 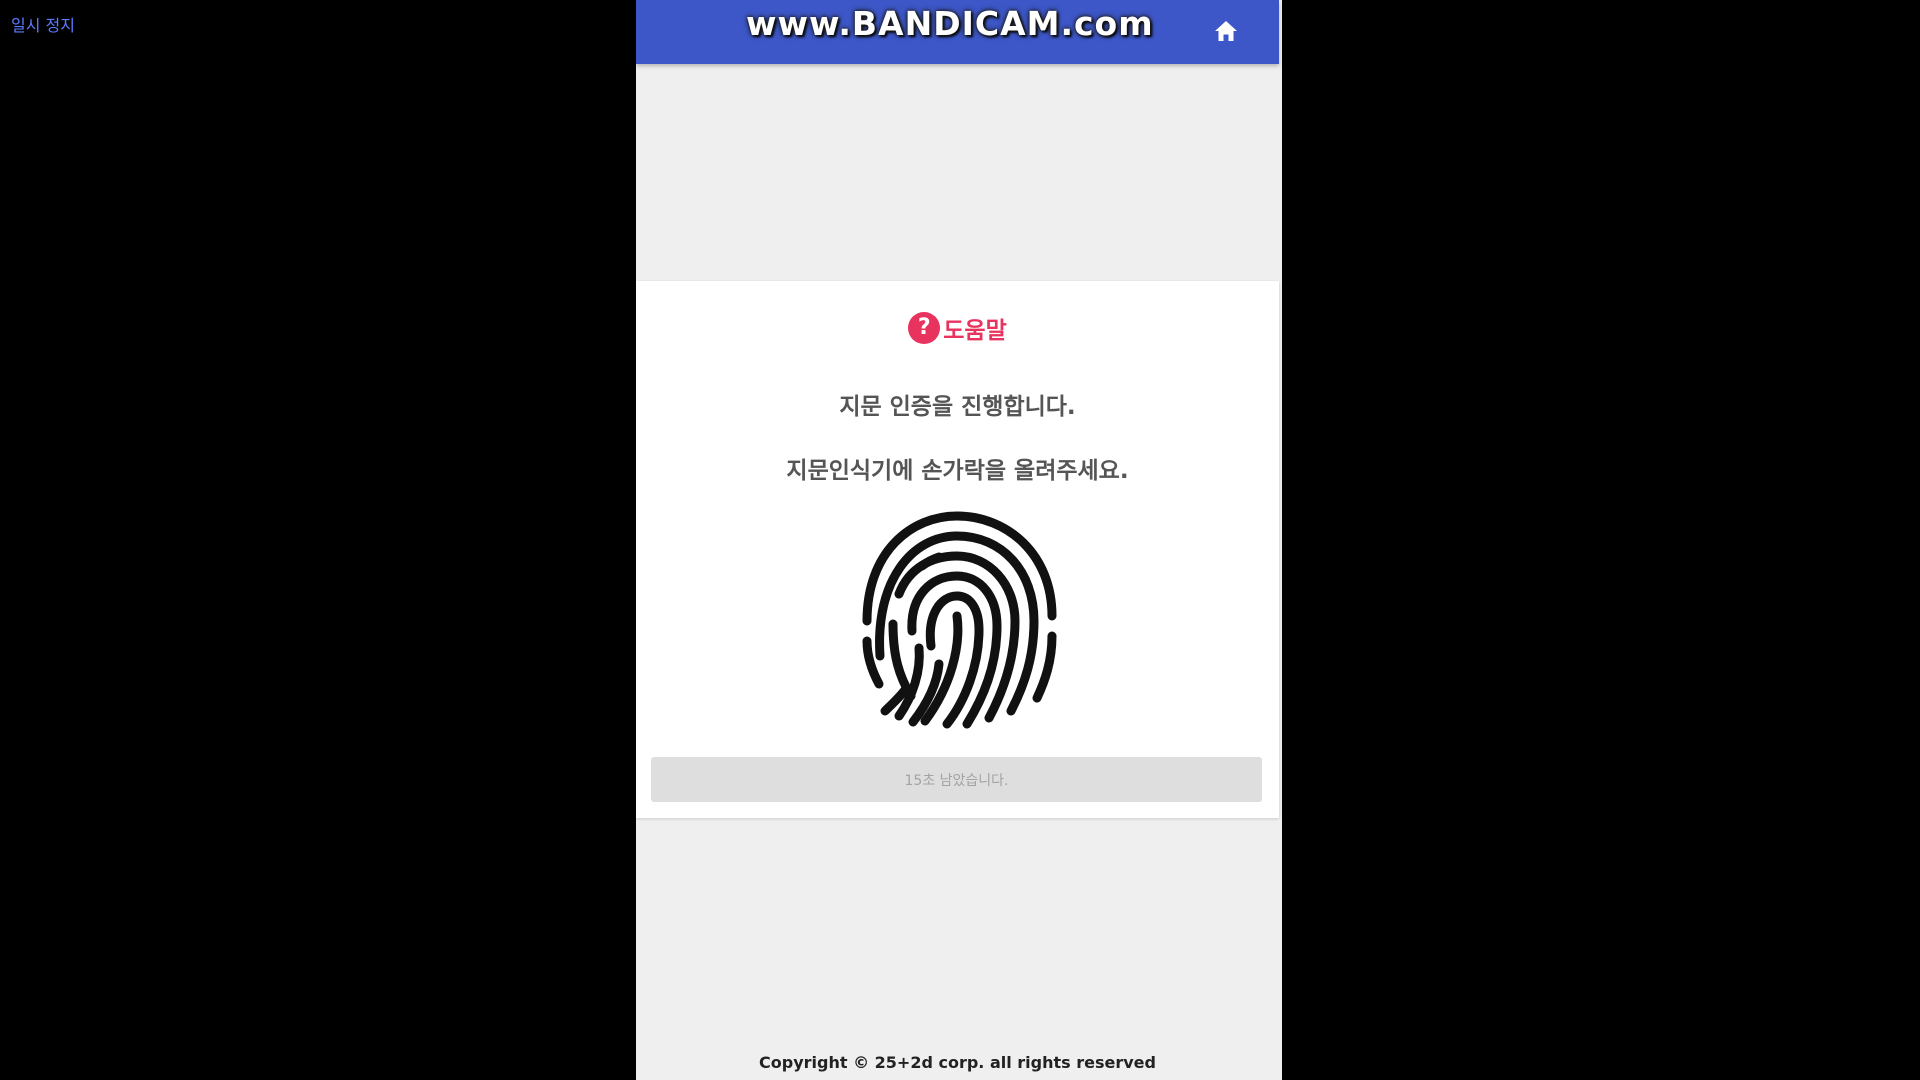 What do you see at coordinates (43, 24) in the screenshot?
I see `pause-label: 일시 정지` at bounding box center [43, 24].